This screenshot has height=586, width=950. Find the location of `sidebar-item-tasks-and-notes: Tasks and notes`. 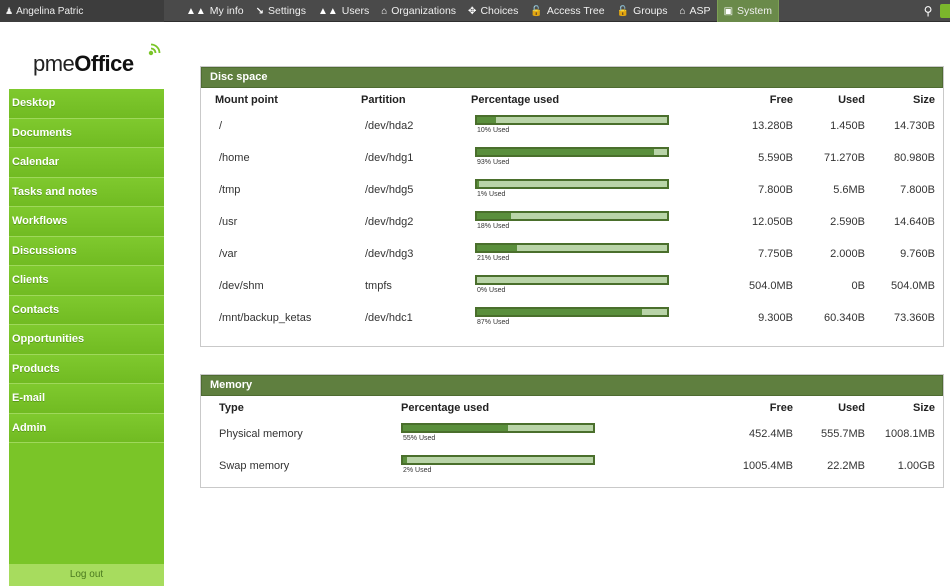

sidebar-item-tasks-and-notes: Tasks and notes is located at coordinates (86, 192).